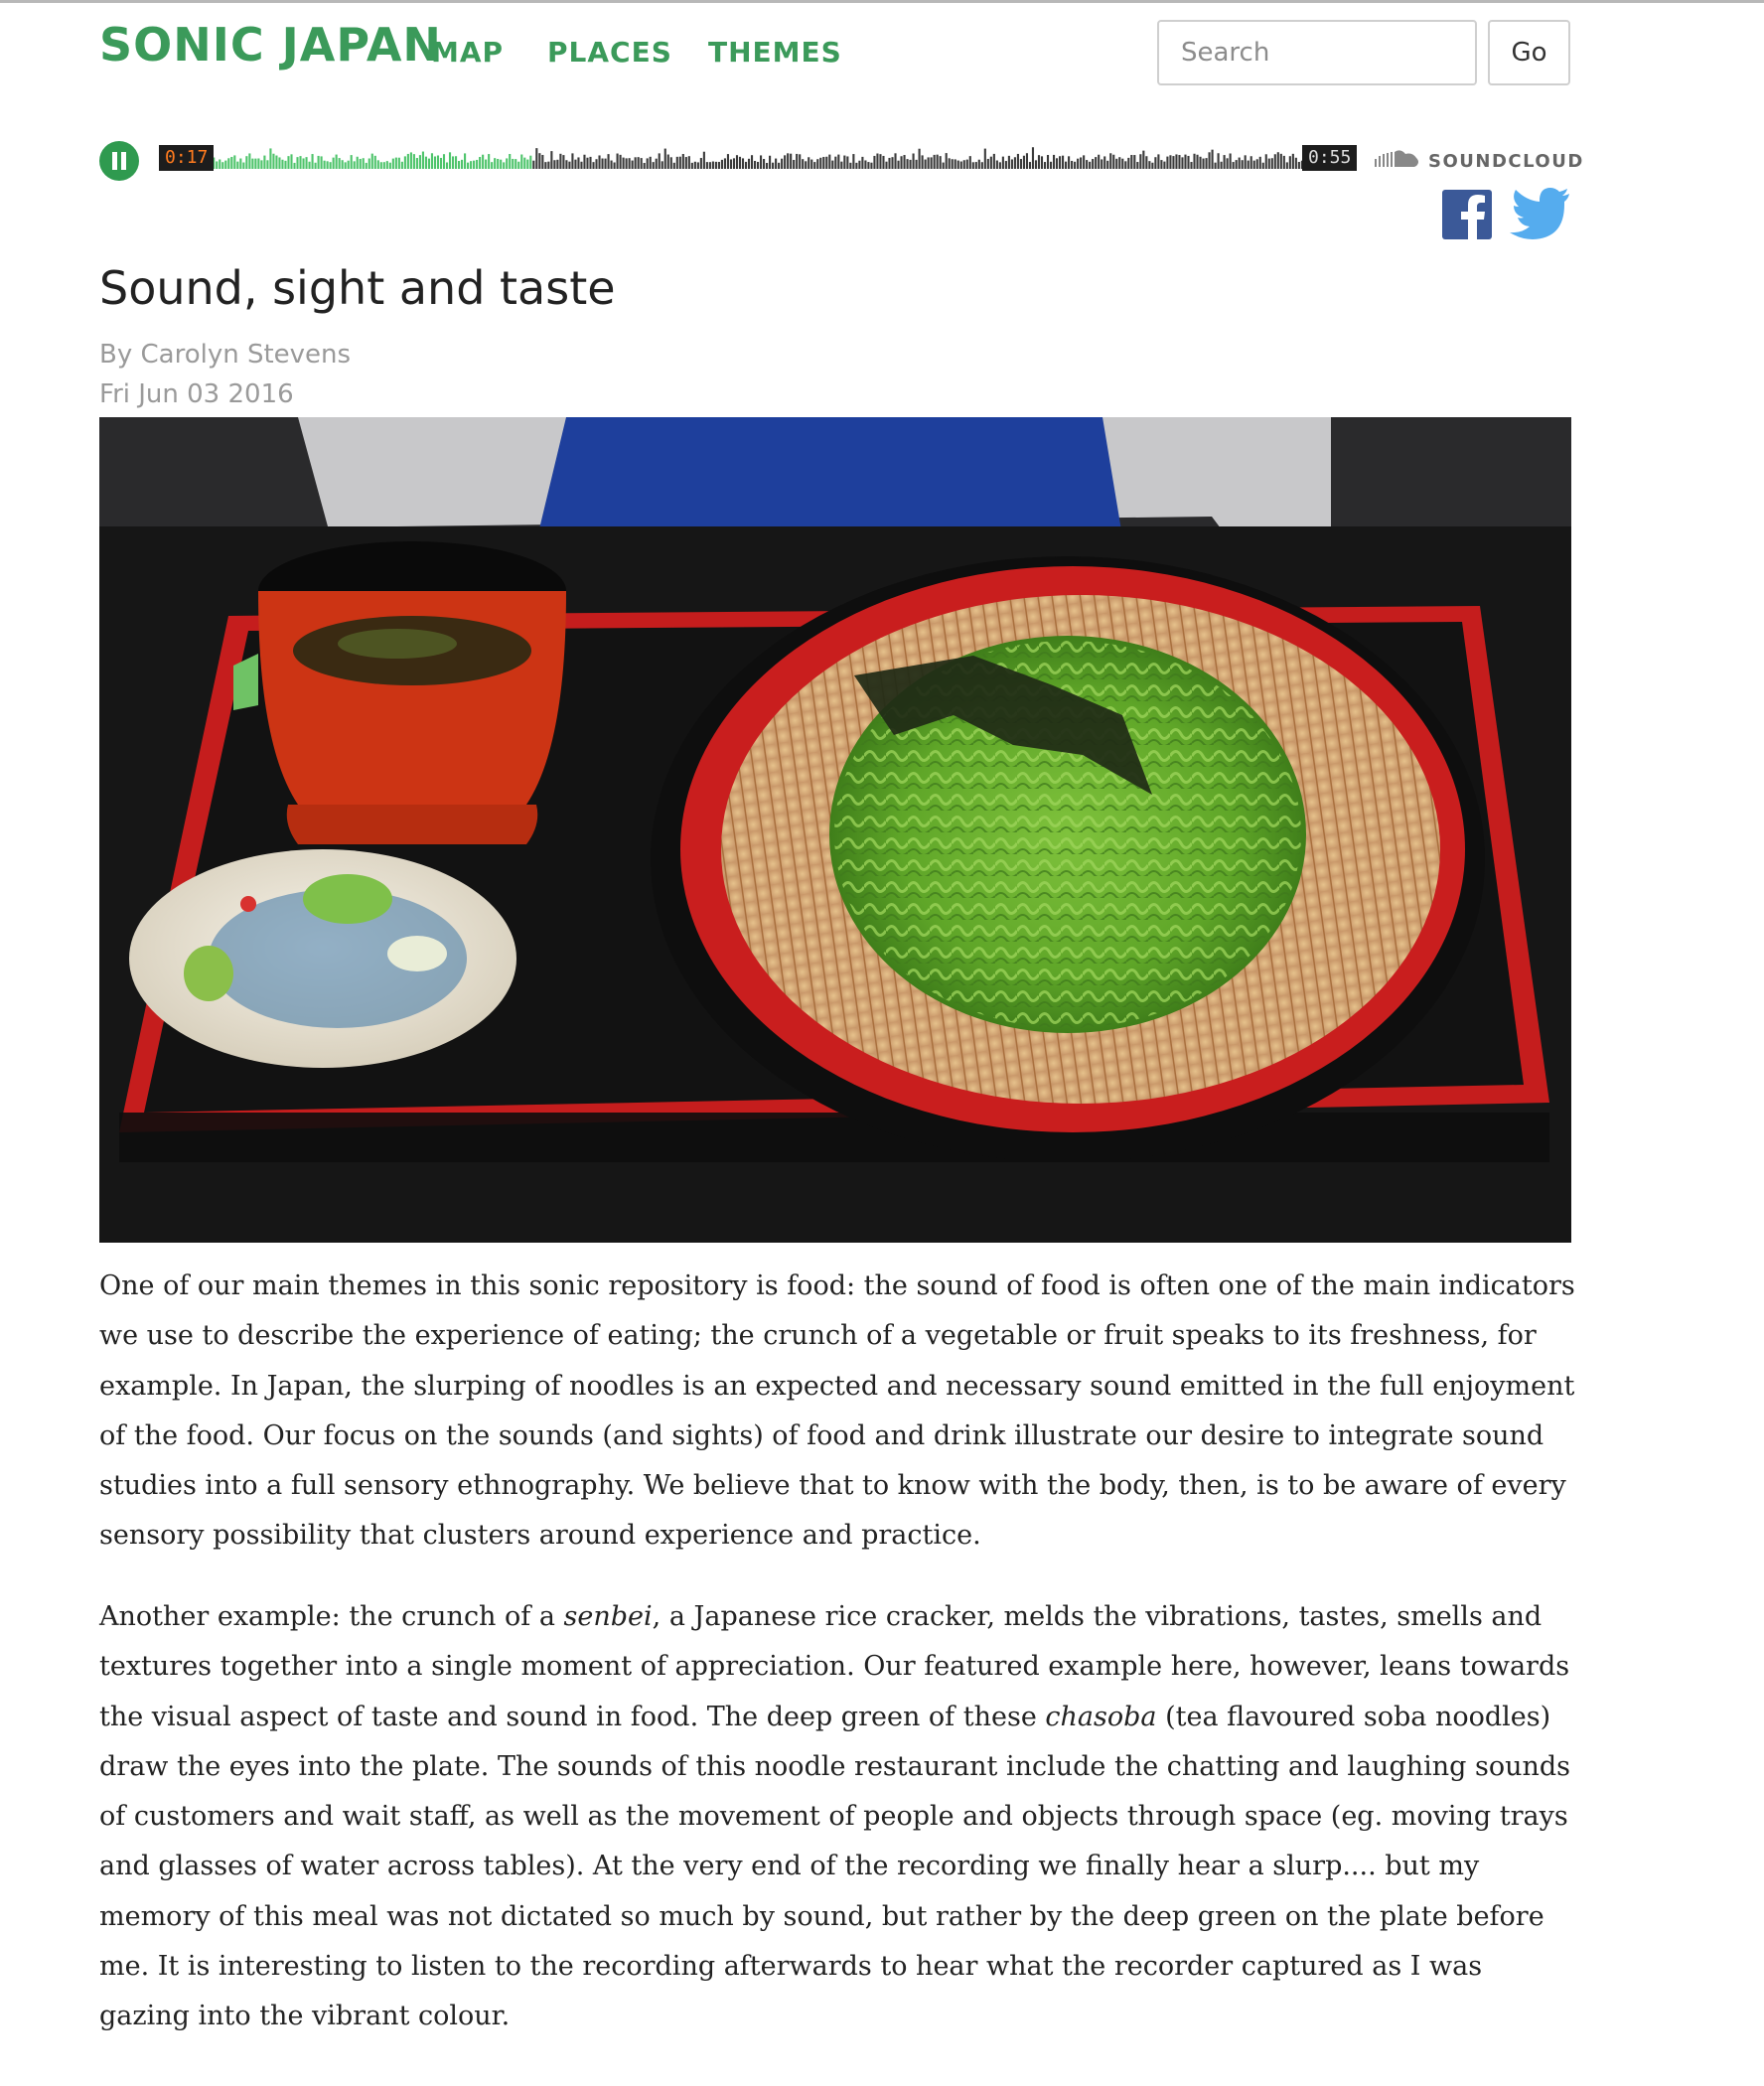 The image size is (1764, 2086). Describe the element at coordinates (1539, 214) in the screenshot. I see `twitter-icon` at that location.